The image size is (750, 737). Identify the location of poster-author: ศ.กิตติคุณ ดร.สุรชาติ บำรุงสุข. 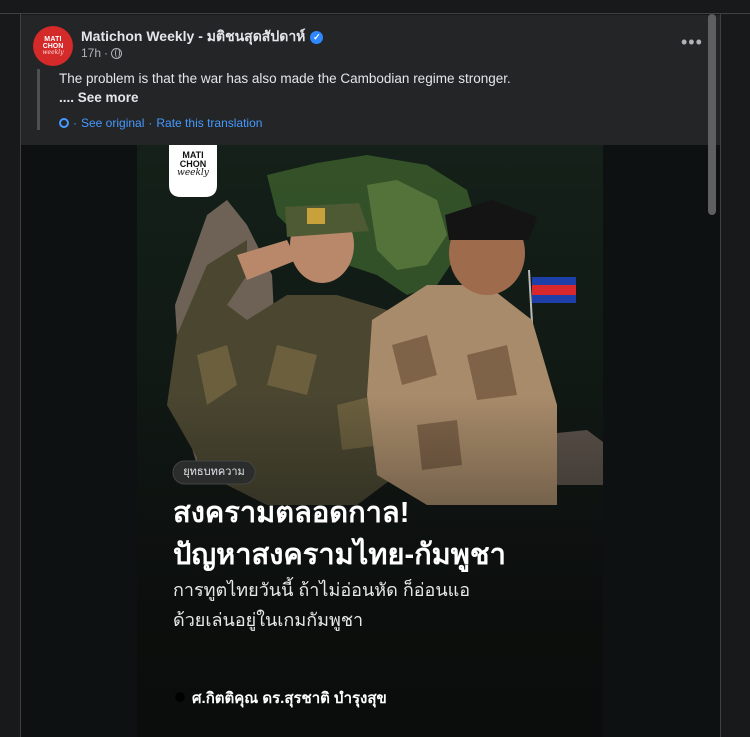
(289, 698).